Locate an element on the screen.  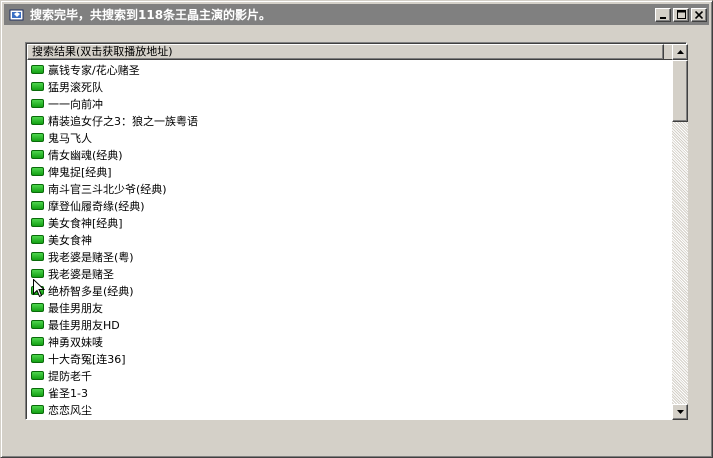
maximize-icon is located at coordinates (681, 14).